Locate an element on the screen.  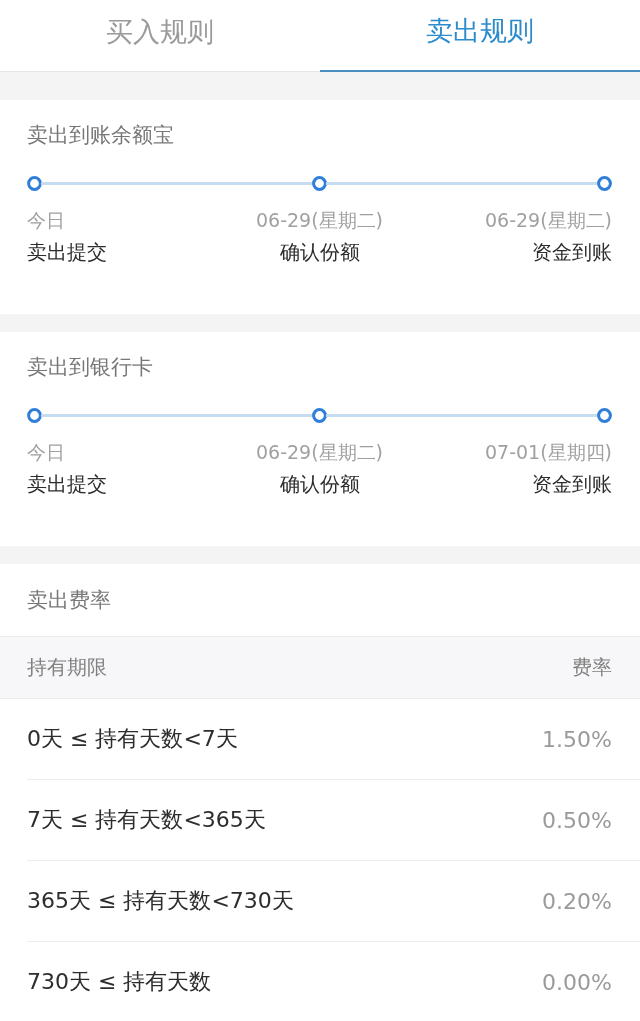
holding-period-cell-text: 7天 ≤ 持有天数<365天 is located at coordinates (146, 820).